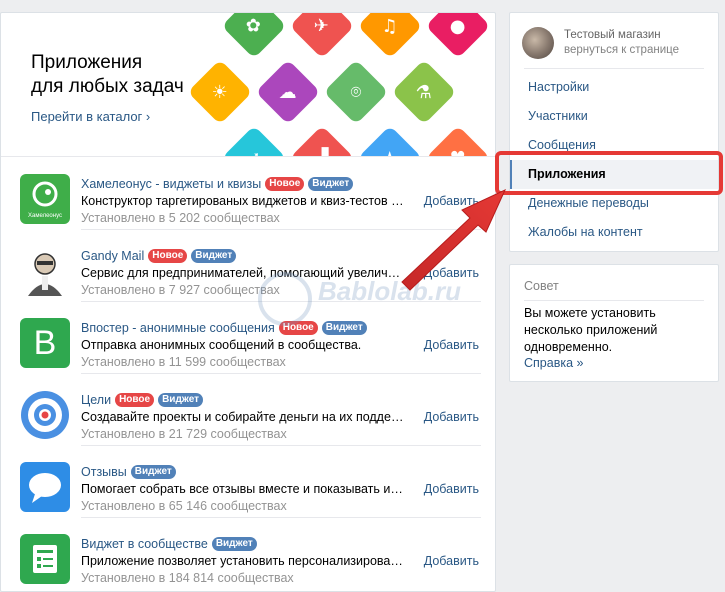  What do you see at coordinates (171, 184) in the screenshot?
I see `app-name-link: Хамелеонус - виджеты и квизы` at bounding box center [171, 184].